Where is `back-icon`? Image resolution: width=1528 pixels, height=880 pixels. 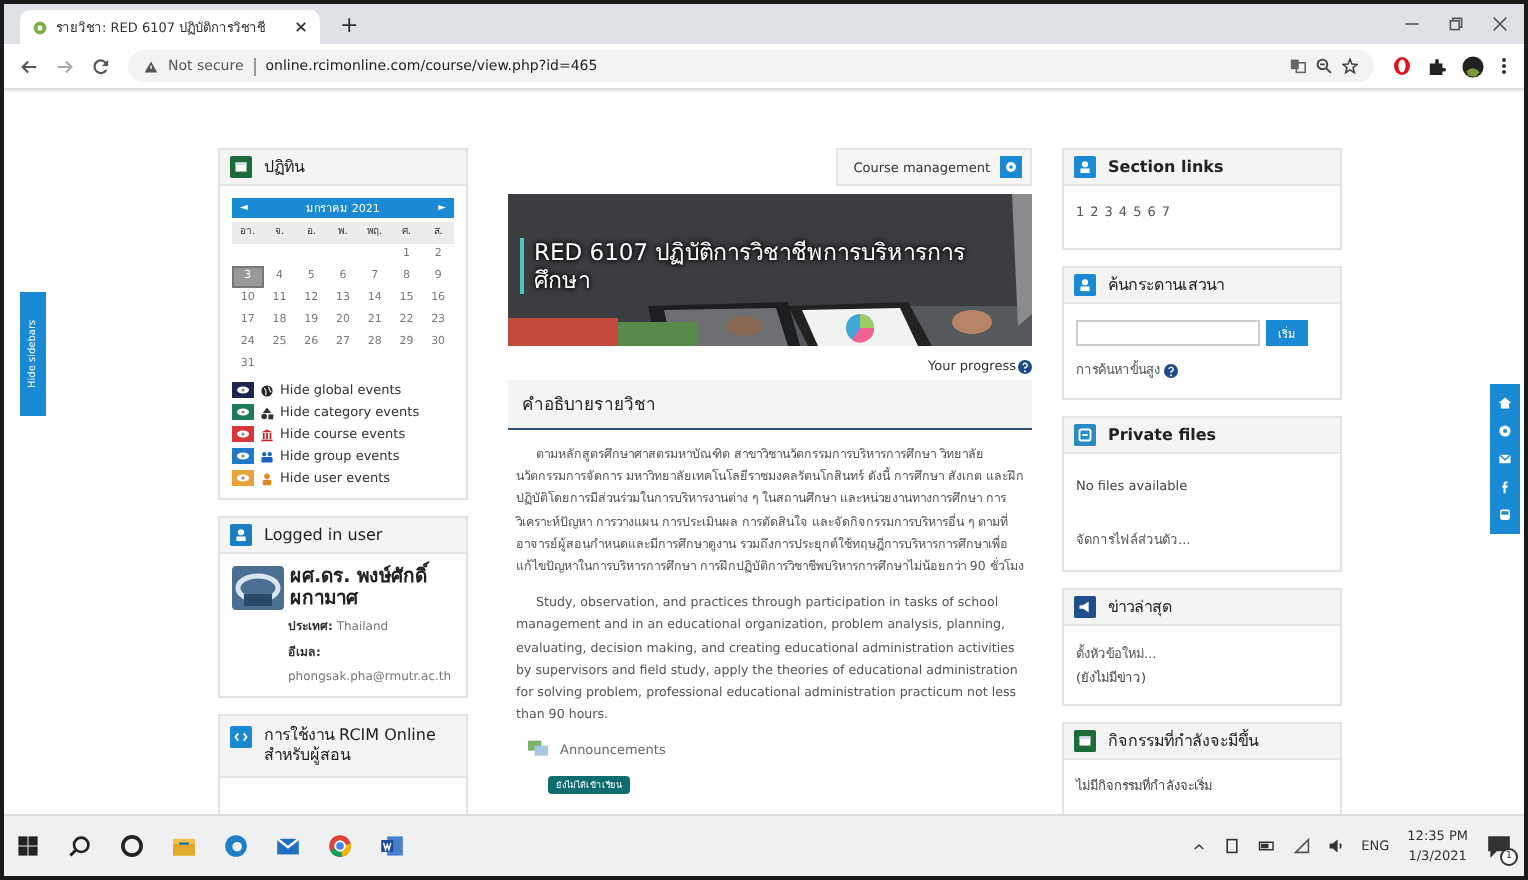 back-icon is located at coordinates (29, 66).